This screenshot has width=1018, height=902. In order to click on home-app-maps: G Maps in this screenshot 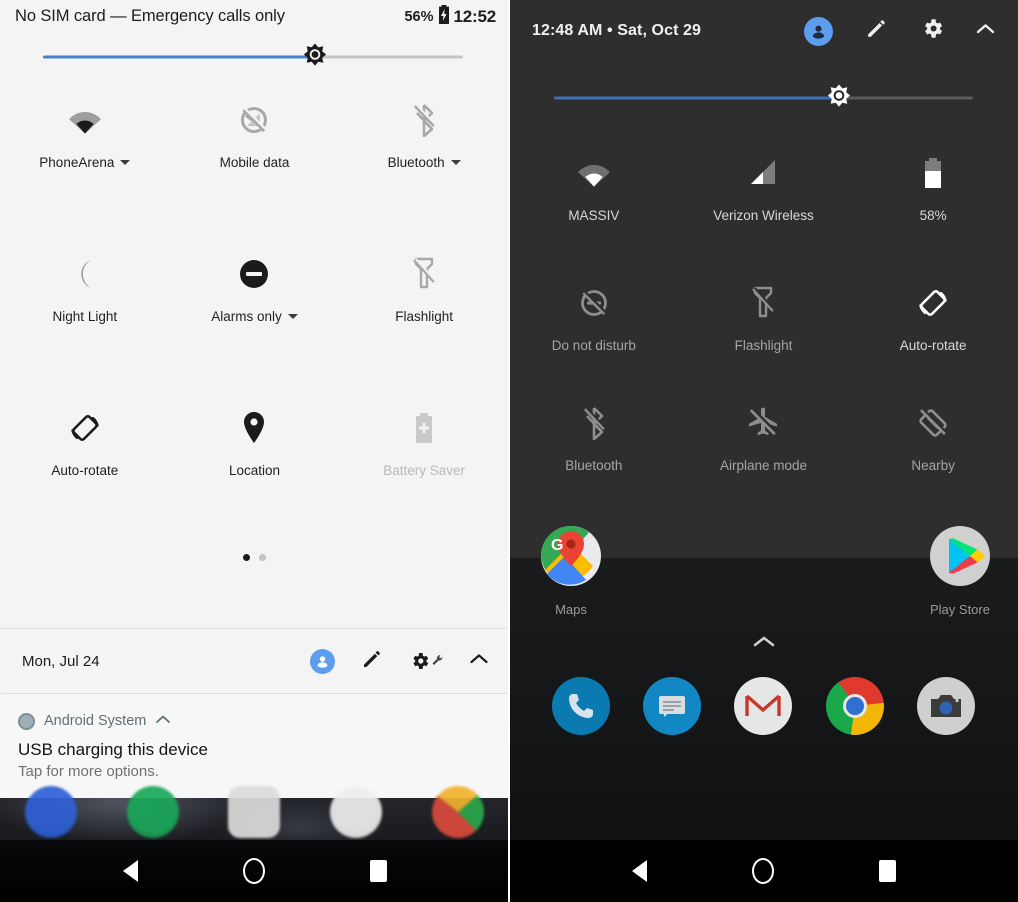, I will do `click(571, 571)`.